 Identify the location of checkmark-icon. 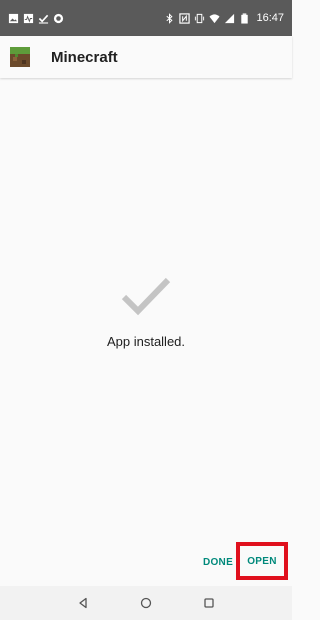
(146, 296).